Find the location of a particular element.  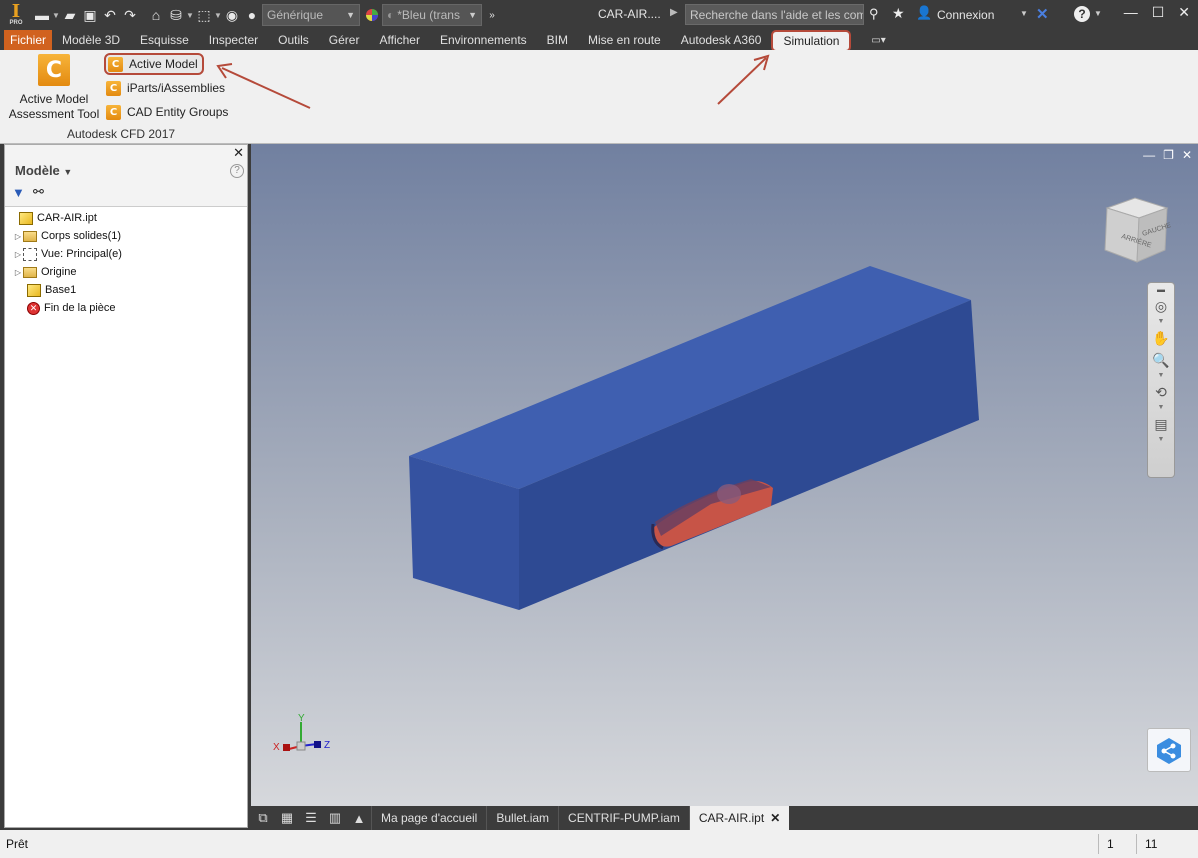

tab-outils: Outils is located at coordinates (293, 40).